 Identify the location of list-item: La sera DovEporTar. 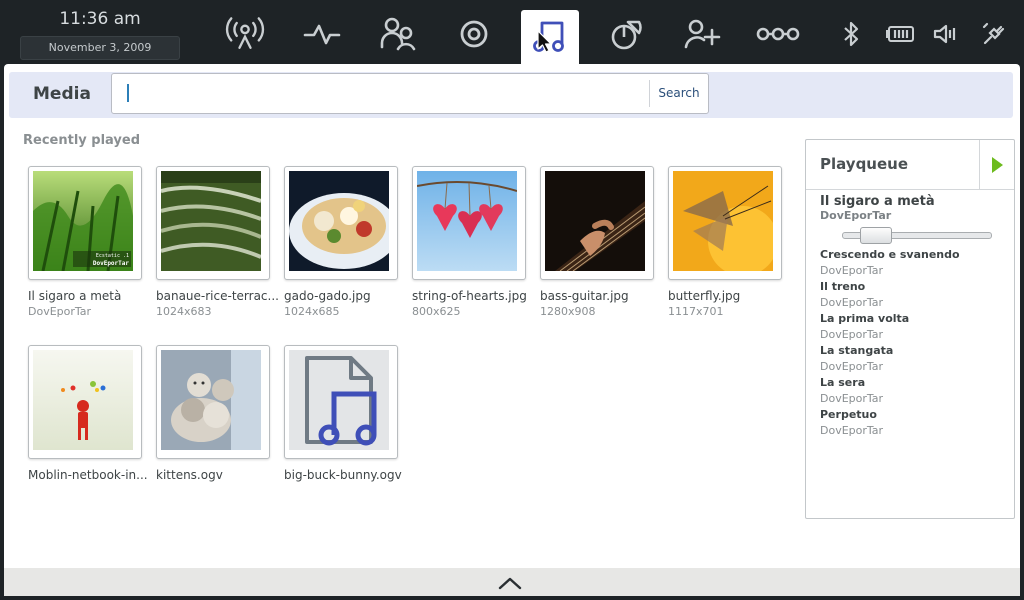
(890, 391).